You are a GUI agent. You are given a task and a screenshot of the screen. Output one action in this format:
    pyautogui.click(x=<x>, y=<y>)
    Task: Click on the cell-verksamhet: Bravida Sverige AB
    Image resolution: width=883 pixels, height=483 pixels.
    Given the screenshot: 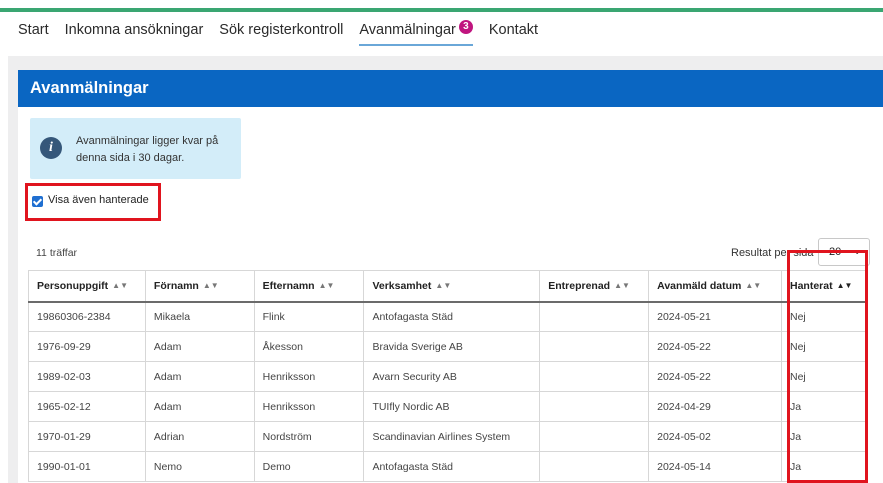 What is the action you would take?
    pyautogui.click(x=452, y=346)
    